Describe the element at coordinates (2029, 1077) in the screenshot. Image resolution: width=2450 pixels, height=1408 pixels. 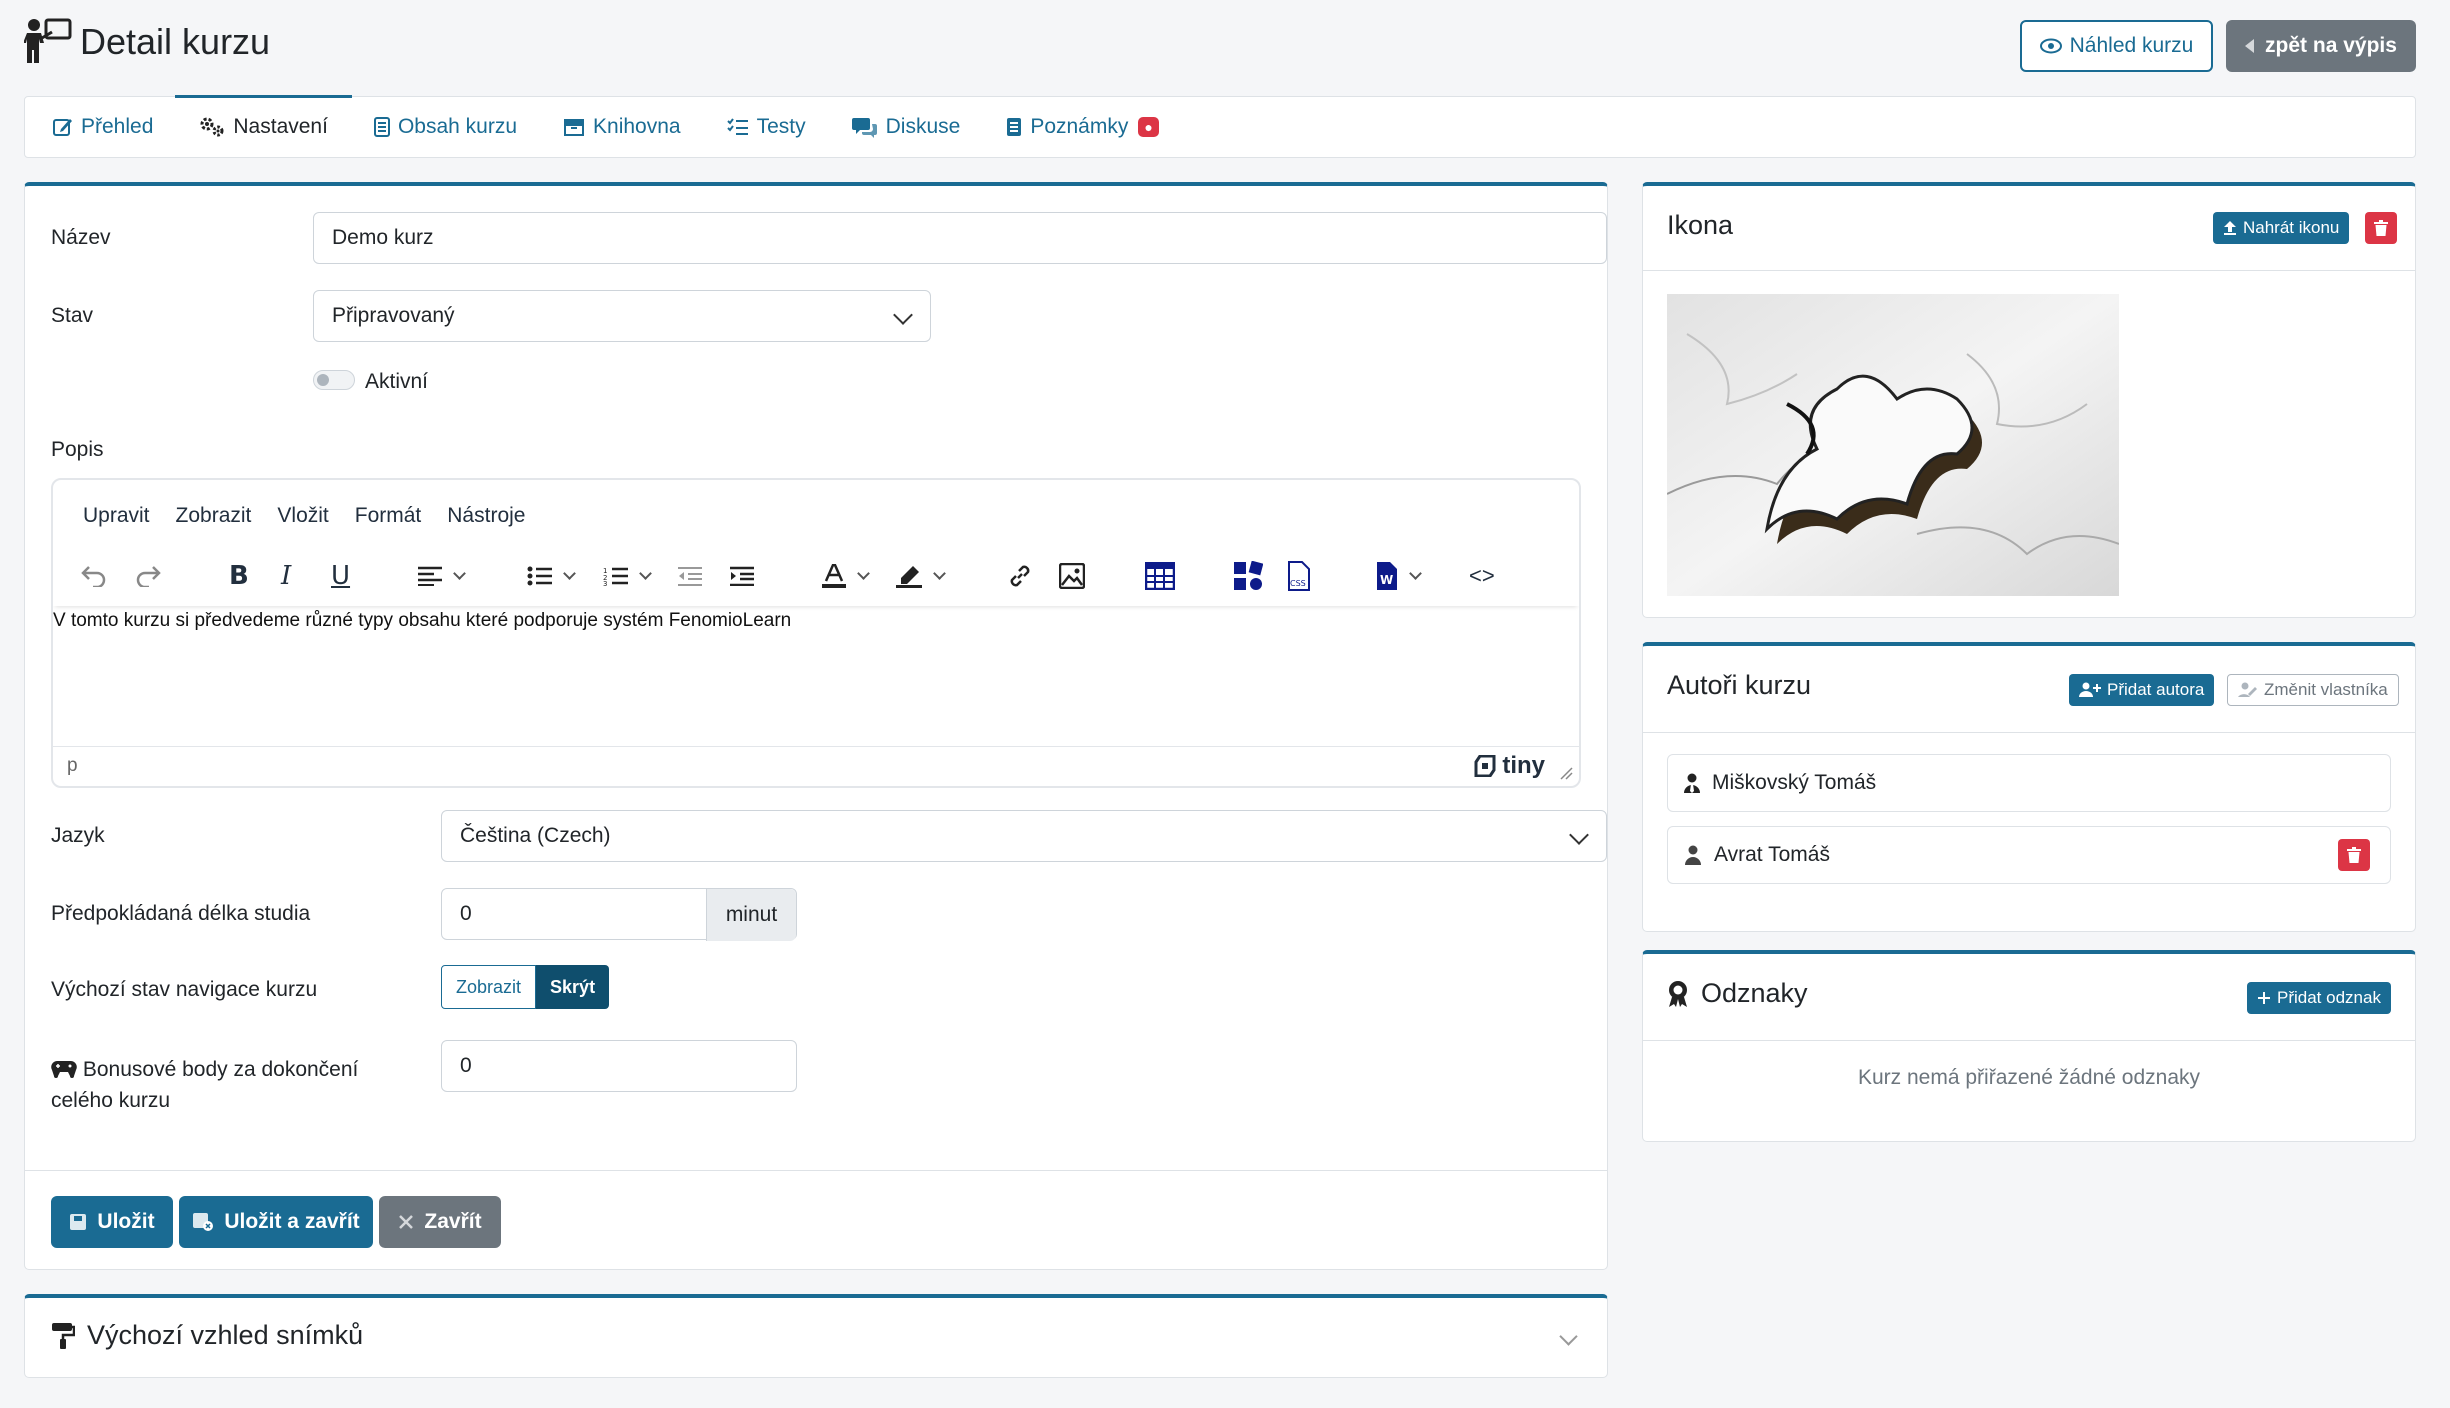
I see `no-badges-message: Kurz nemá přiřazené žádné odznaky` at that location.